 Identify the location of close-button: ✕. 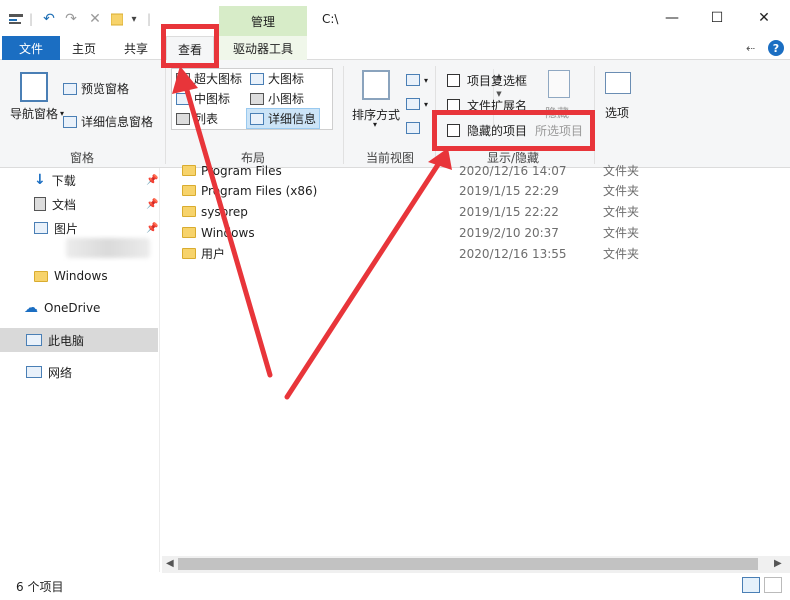
(764, 18).